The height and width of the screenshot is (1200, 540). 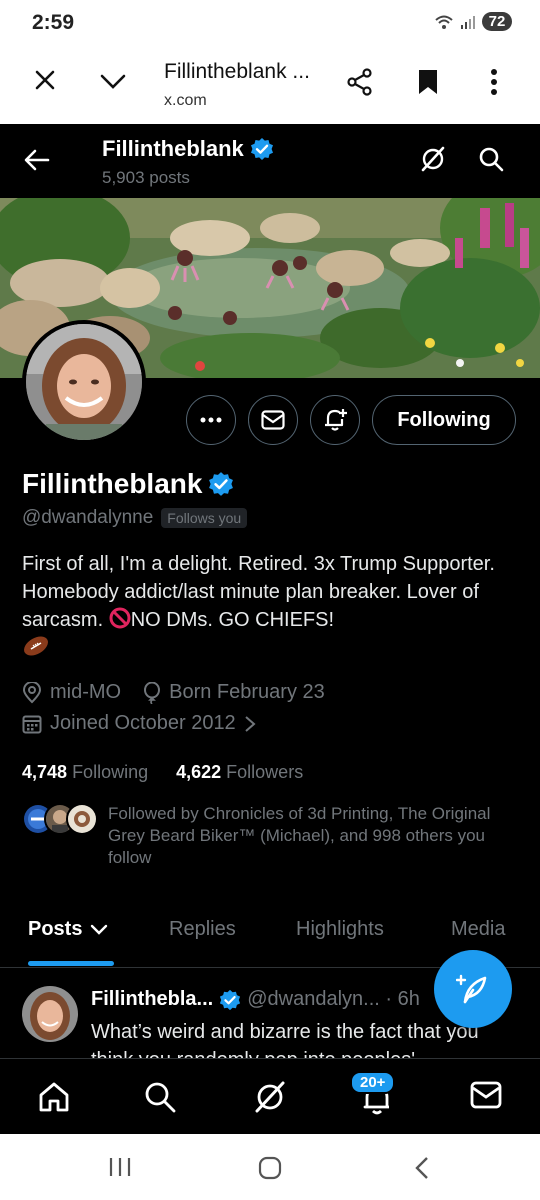 I want to click on bell-plus-icon, so click(x=335, y=420).